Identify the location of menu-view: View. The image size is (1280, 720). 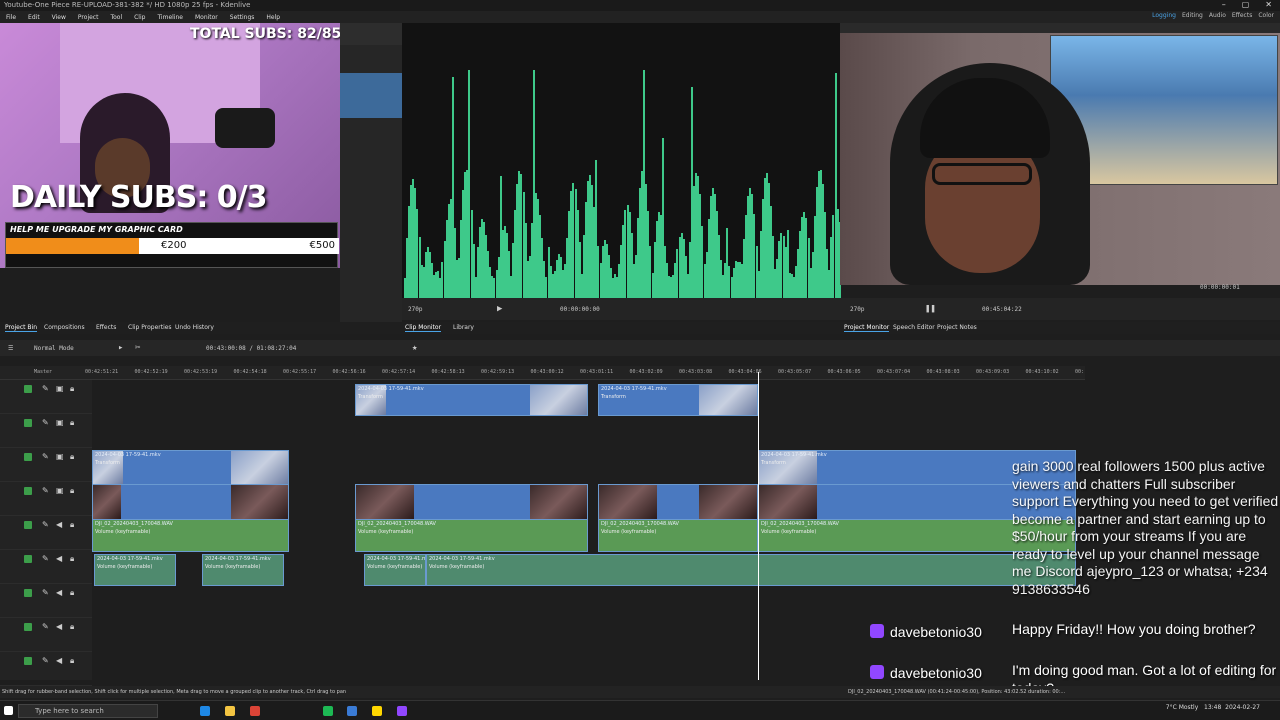
(59, 17).